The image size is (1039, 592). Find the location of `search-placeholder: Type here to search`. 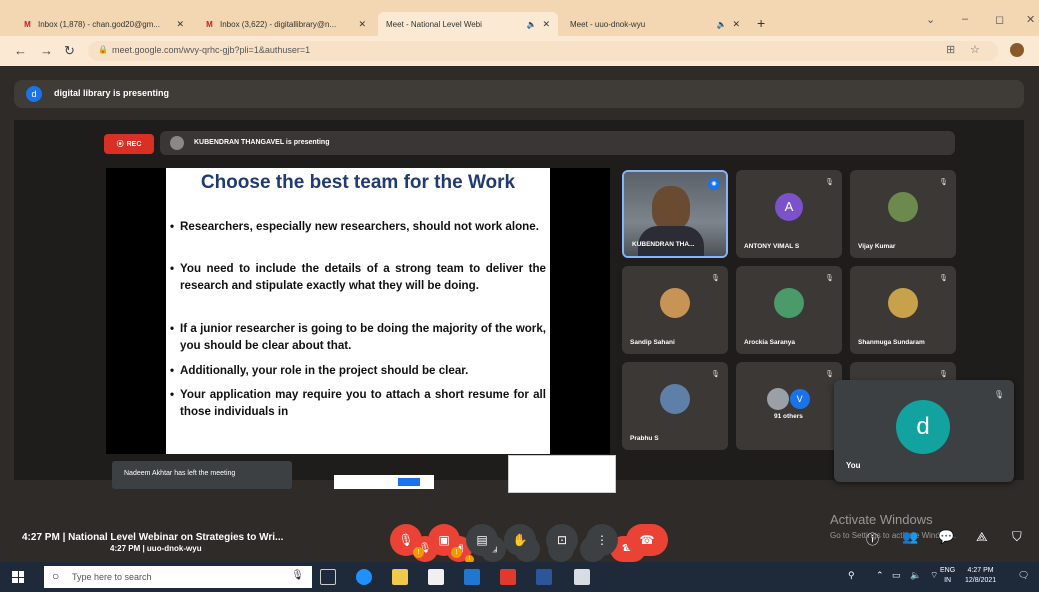

search-placeholder: Type here to search is located at coordinates (112, 577).